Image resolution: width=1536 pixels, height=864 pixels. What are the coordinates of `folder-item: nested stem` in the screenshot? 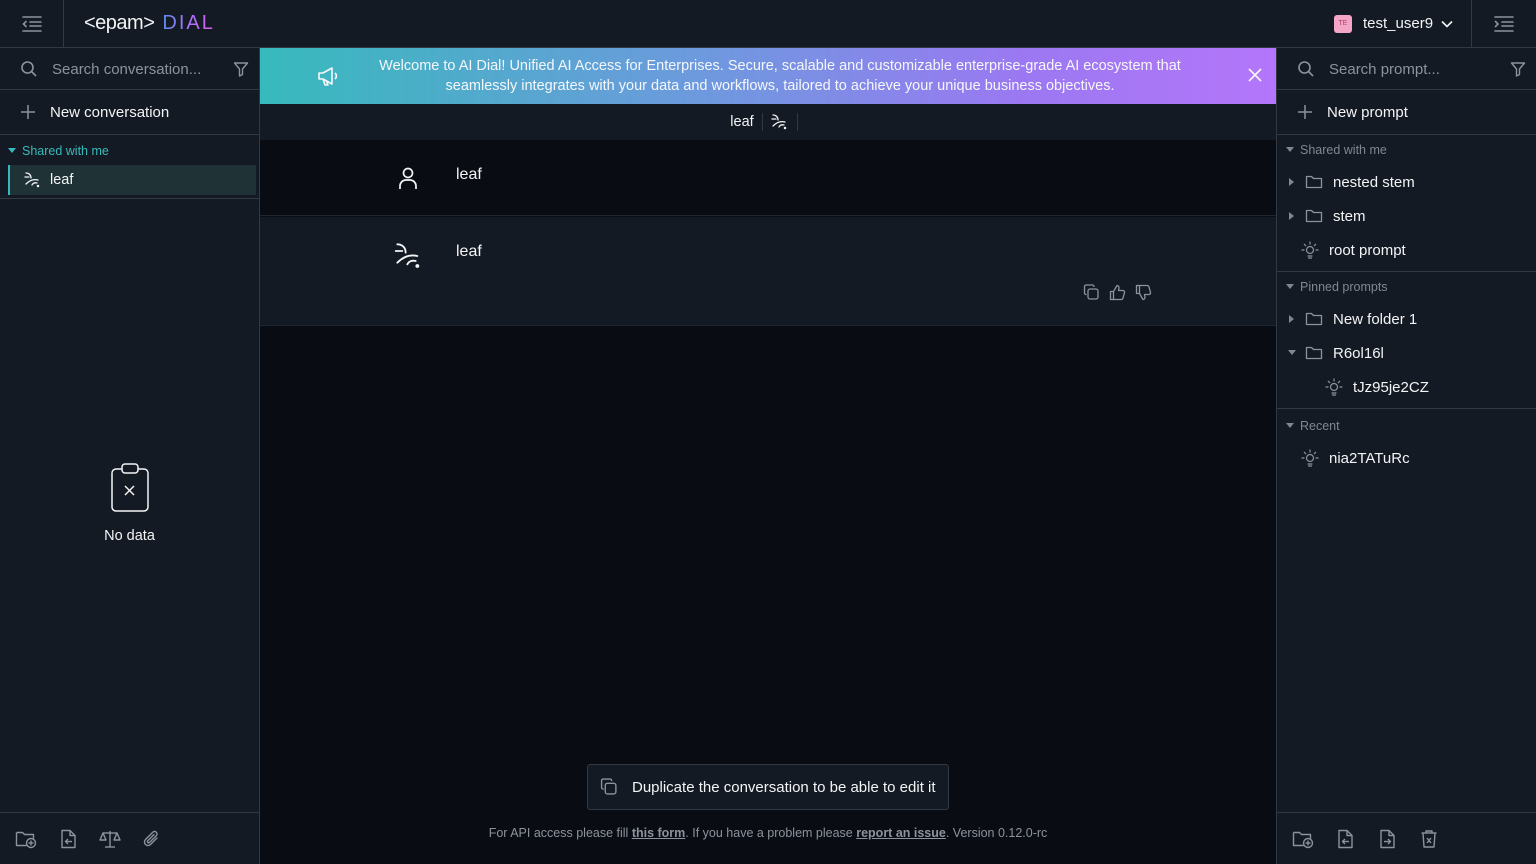 It's located at (1406, 182).